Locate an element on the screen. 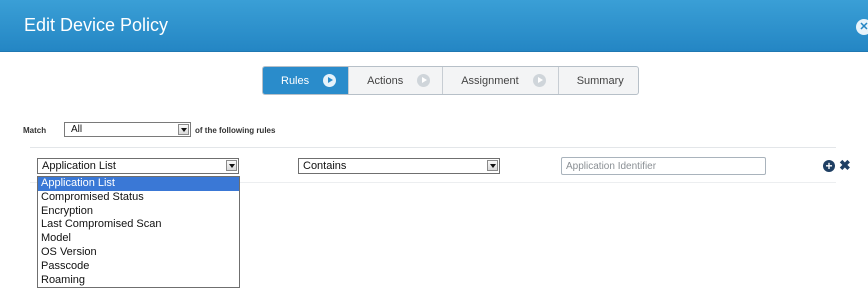 The height and width of the screenshot is (291, 868). rule-operator-select: Contains is located at coordinates (399, 166).